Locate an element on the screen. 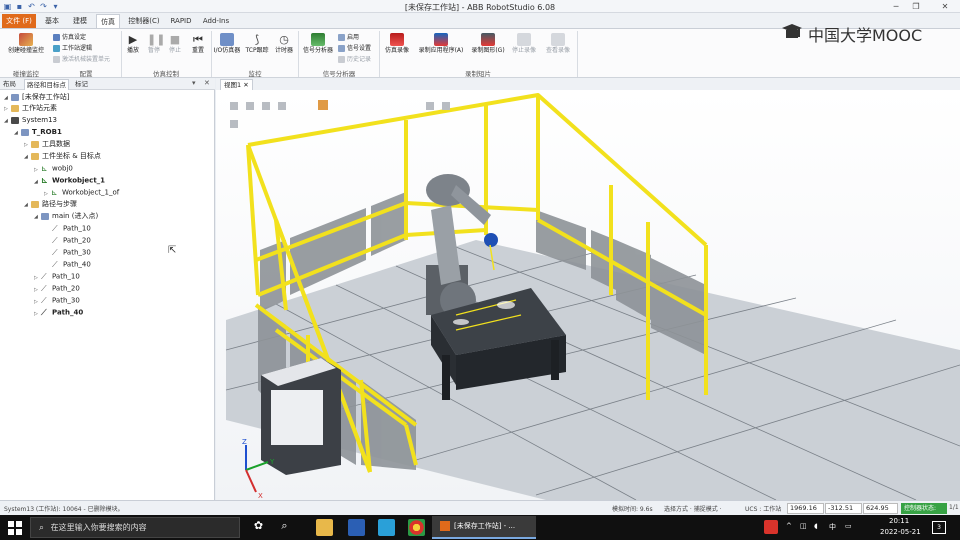 The height and width of the screenshot is (540, 960). coord-y: -312.51 is located at coordinates (843, 508).